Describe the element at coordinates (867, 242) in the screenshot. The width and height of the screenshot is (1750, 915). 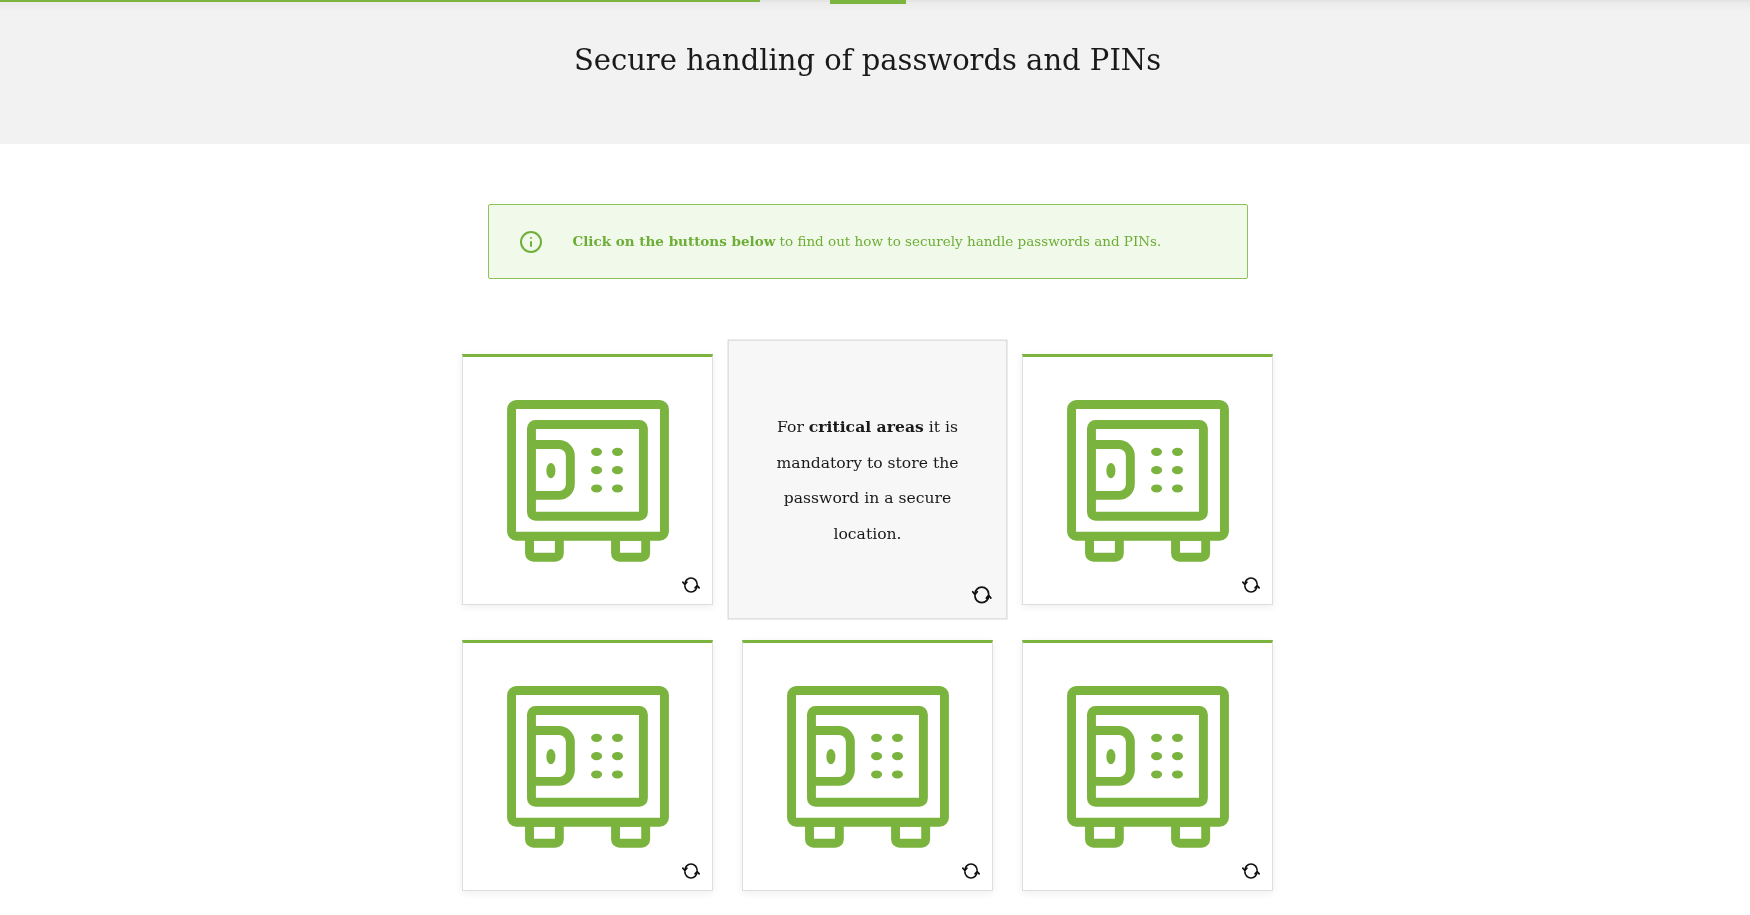
I see `info-text: Click on the buttons below to find out how to securely handle passwords and PINs.` at that location.